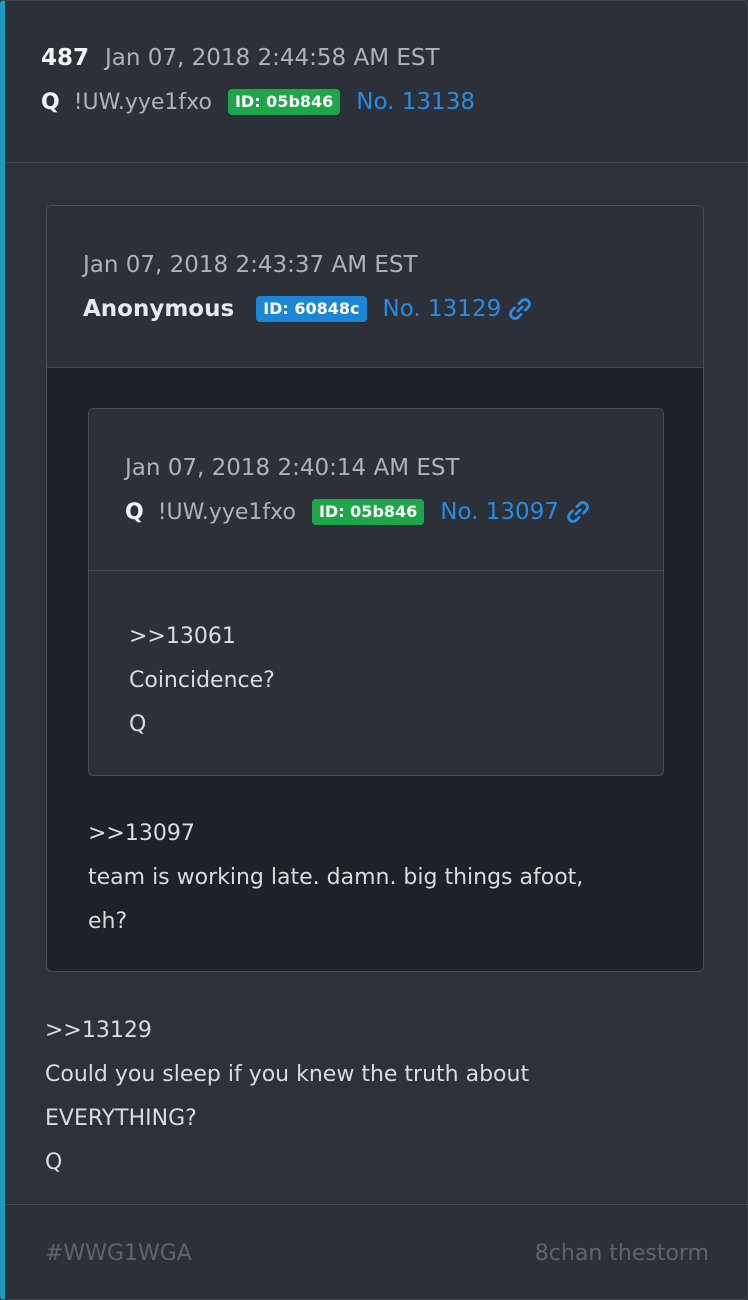  Describe the element at coordinates (50, 102) in the screenshot. I see `post-author: Q` at that location.